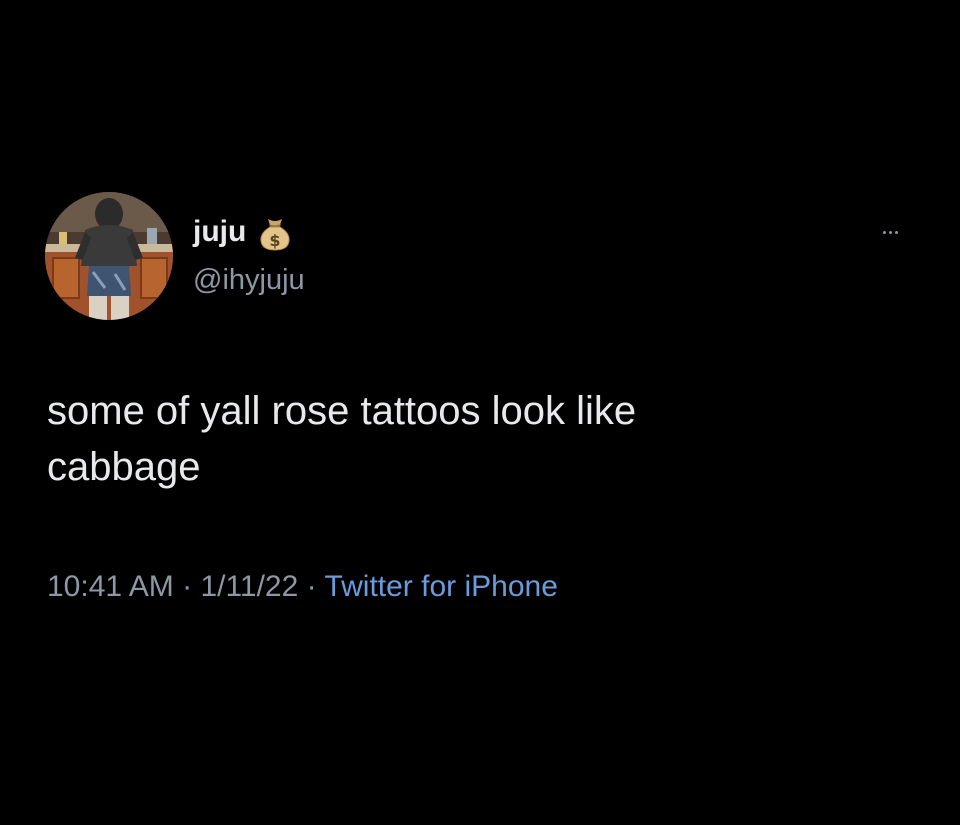 The height and width of the screenshot is (825, 960). Describe the element at coordinates (249, 586) in the screenshot. I see `tweet-date: 1/11/22` at that location.